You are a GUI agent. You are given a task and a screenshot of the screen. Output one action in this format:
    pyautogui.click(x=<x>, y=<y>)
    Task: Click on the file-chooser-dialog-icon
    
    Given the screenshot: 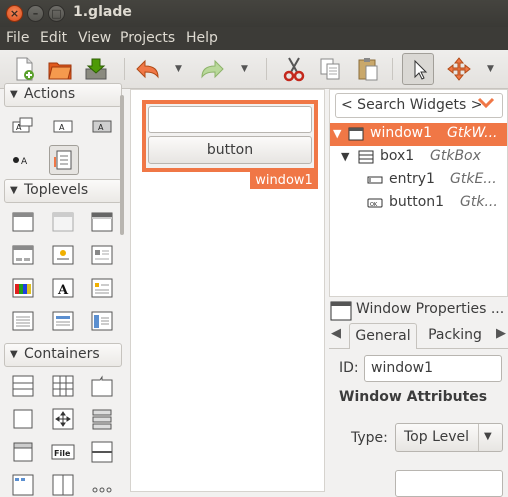 What is the action you would take?
    pyautogui.click(x=23, y=321)
    